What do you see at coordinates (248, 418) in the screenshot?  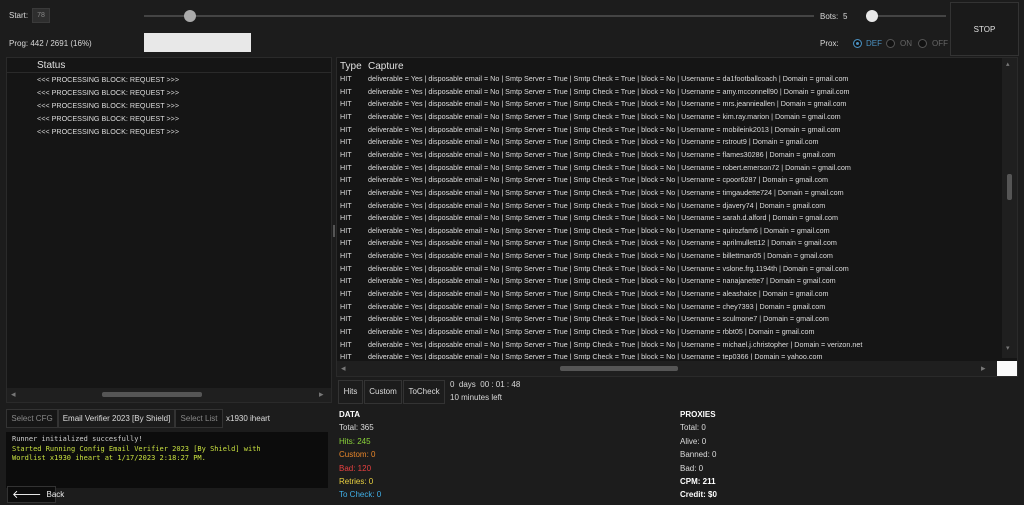 I see `list-name: x1930 iheart` at bounding box center [248, 418].